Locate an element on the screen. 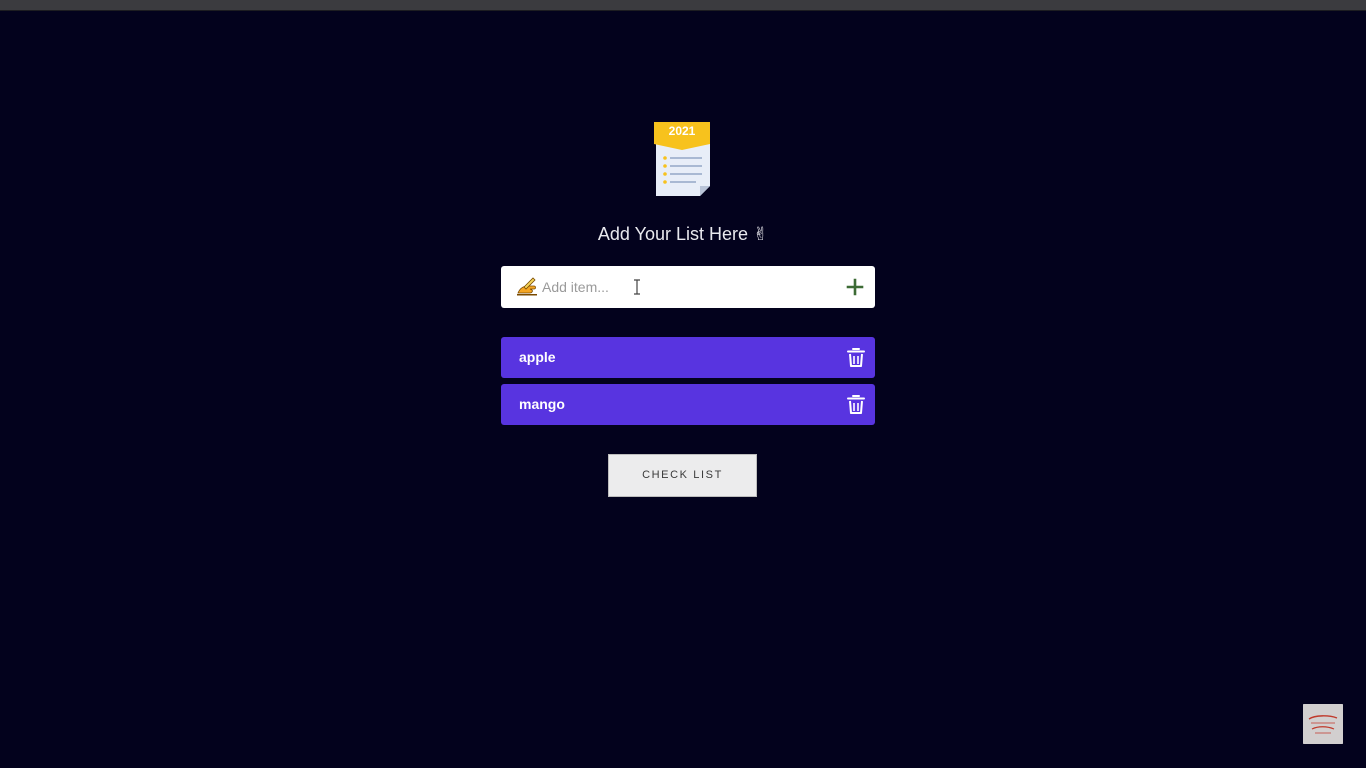 This screenshot has height=768, width=1366. list-item: mango is located at coordinates (688, 404).